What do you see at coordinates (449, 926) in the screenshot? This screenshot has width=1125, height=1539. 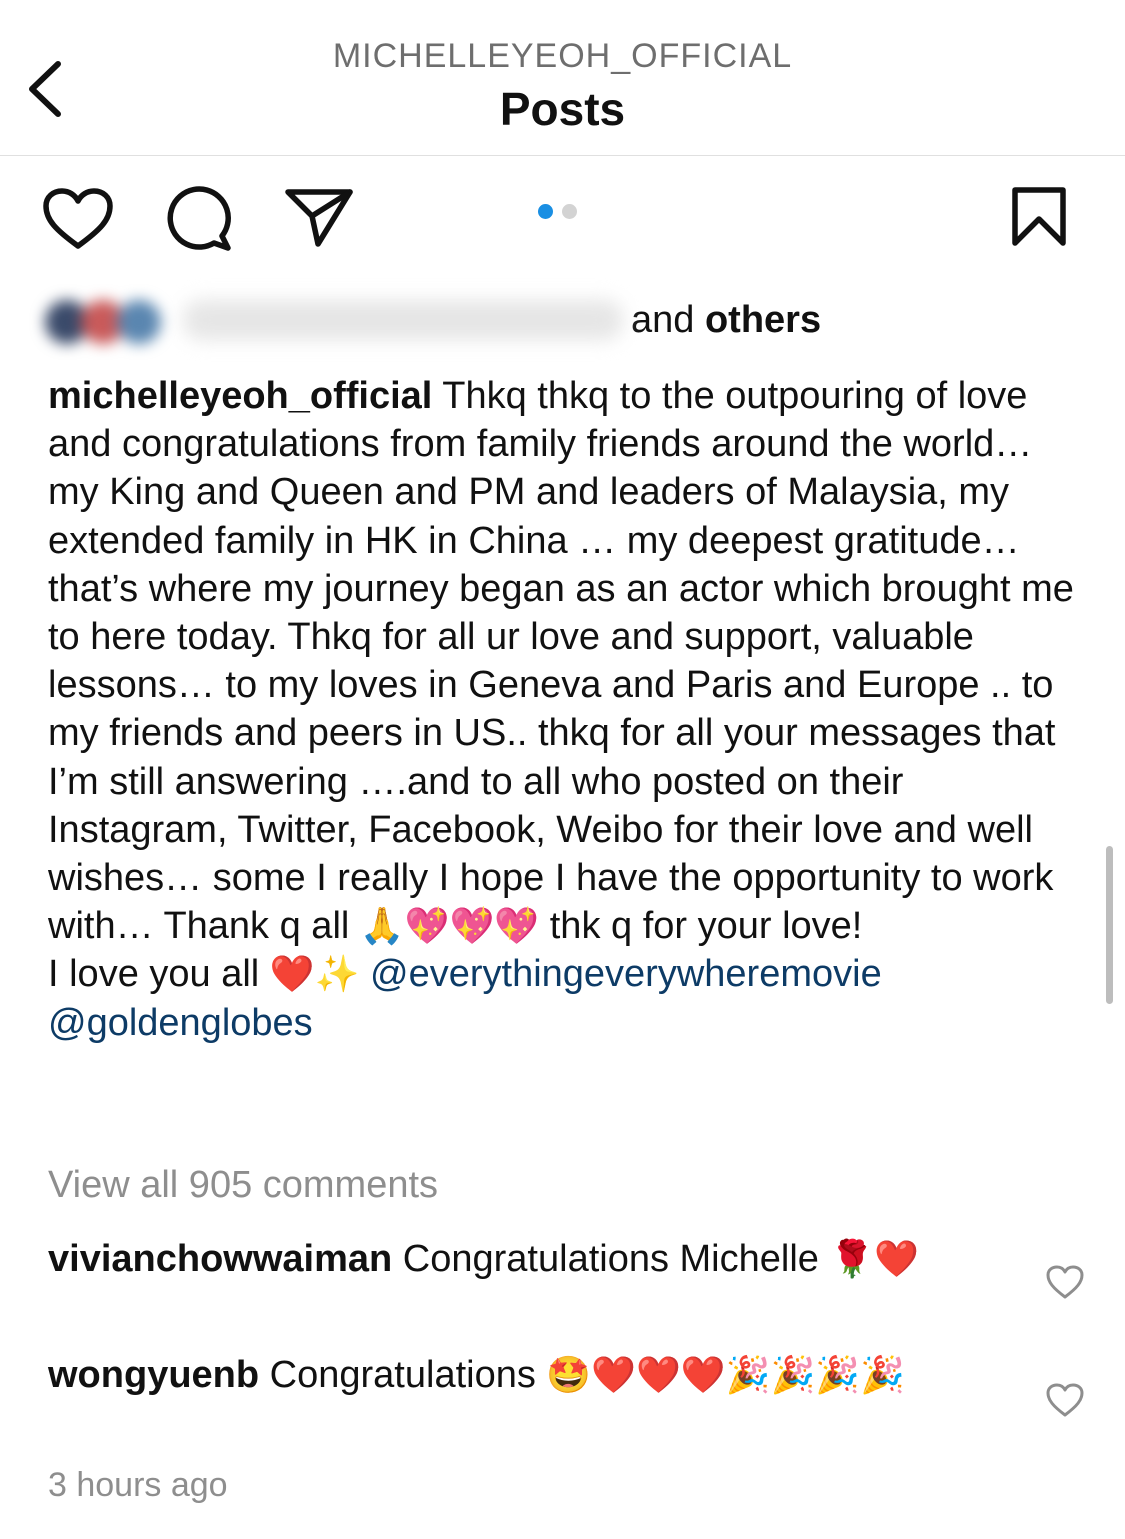 I see `caption-emojis: 🙏💖💖💖` at bounding box center [449, 926].